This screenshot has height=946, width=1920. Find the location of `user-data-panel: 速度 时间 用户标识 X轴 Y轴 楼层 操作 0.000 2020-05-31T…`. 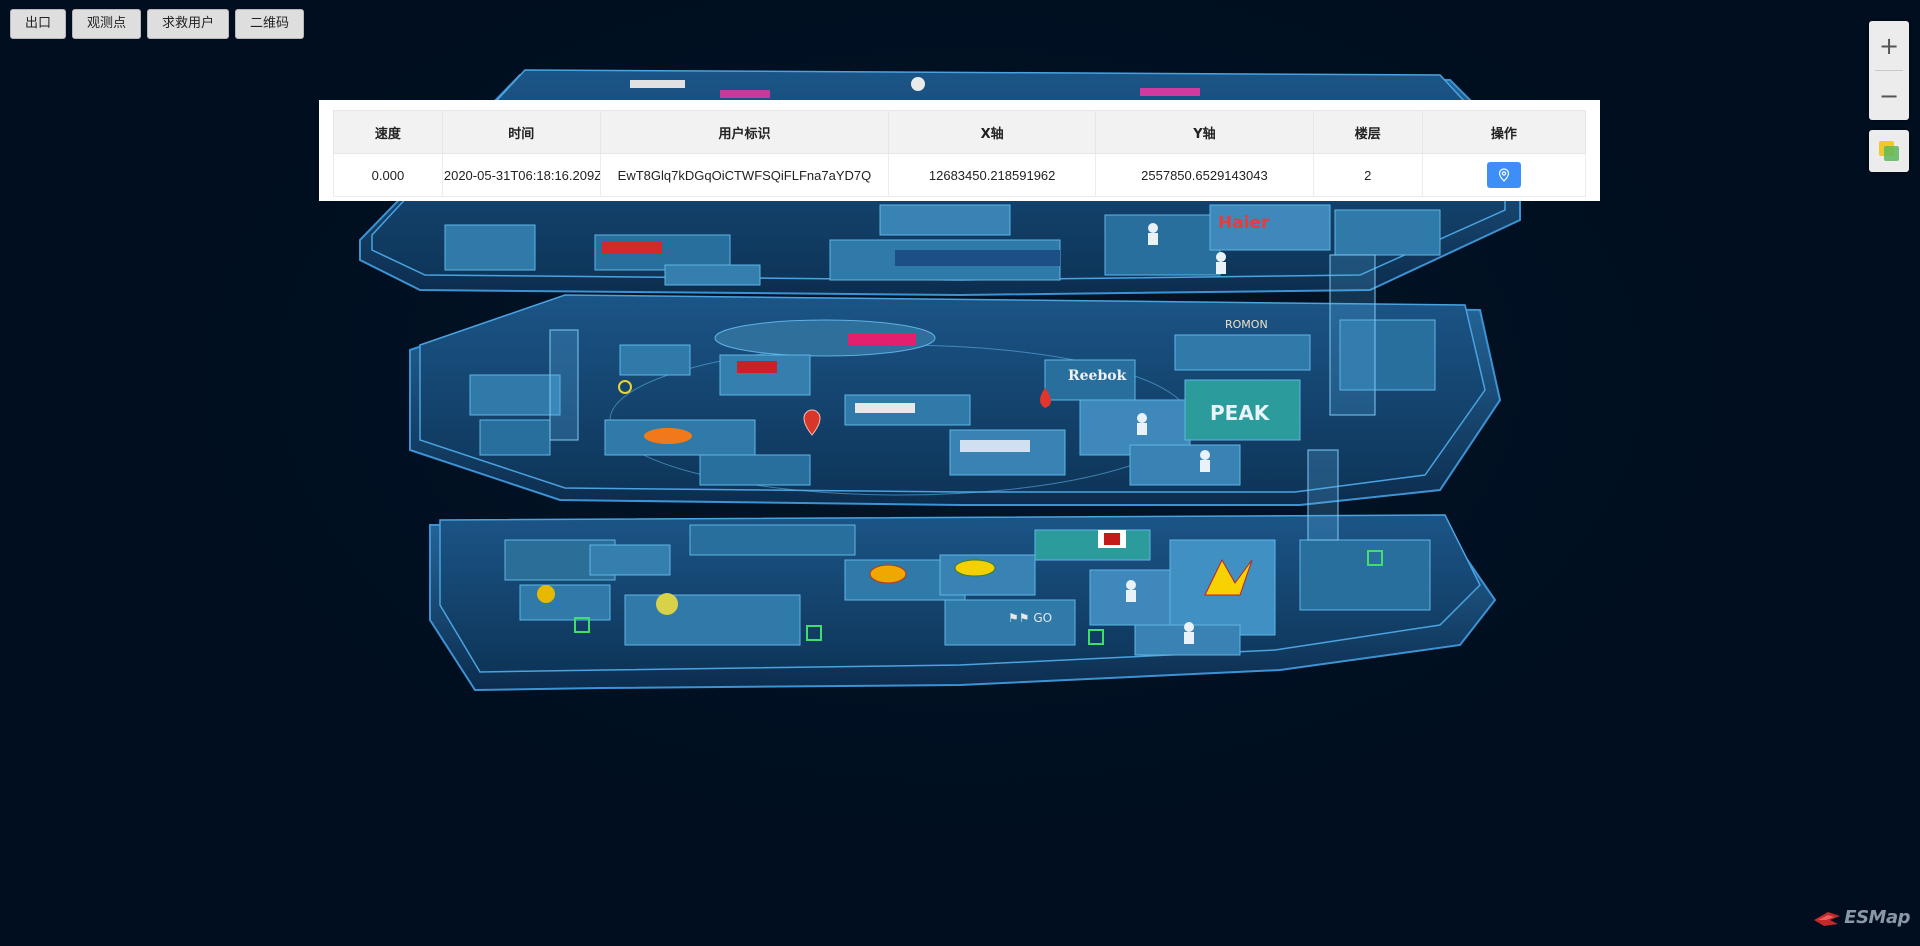

user-data-panel: 速度 时间 用户标识 X轴 Y轴 楼层 操作 0.000 2020-05-31T… is located at coordinates (959, 150).